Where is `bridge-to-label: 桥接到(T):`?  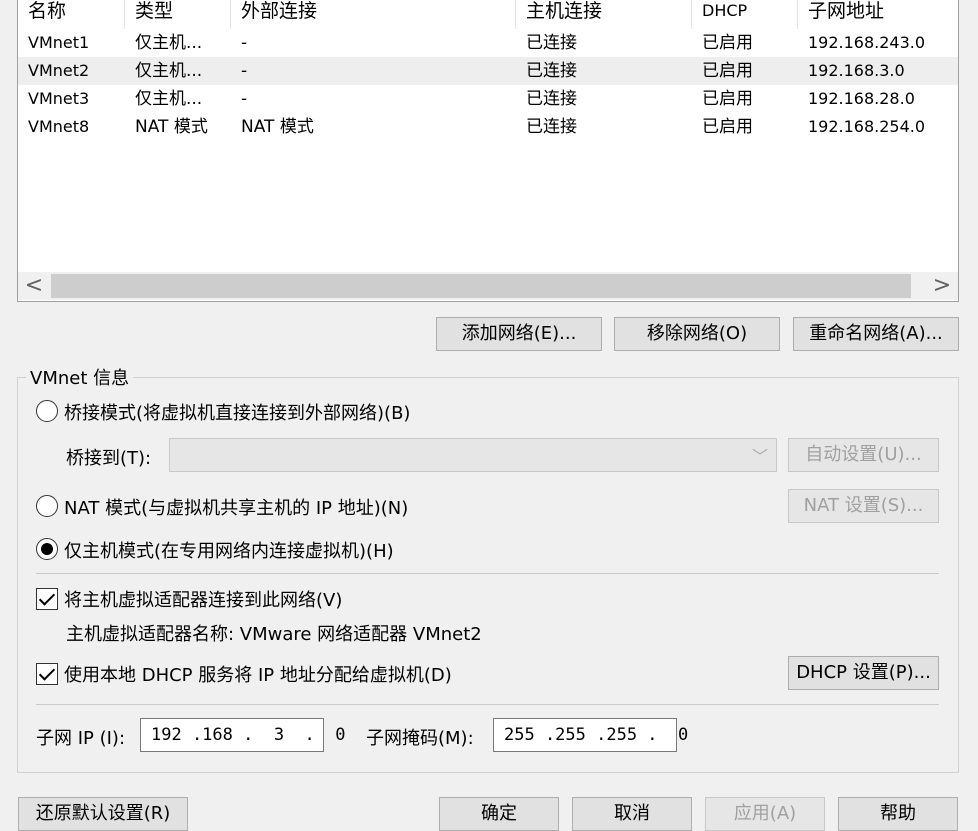
bridge-to-label: 桥接到(T): is located at coordinates (109, 458).